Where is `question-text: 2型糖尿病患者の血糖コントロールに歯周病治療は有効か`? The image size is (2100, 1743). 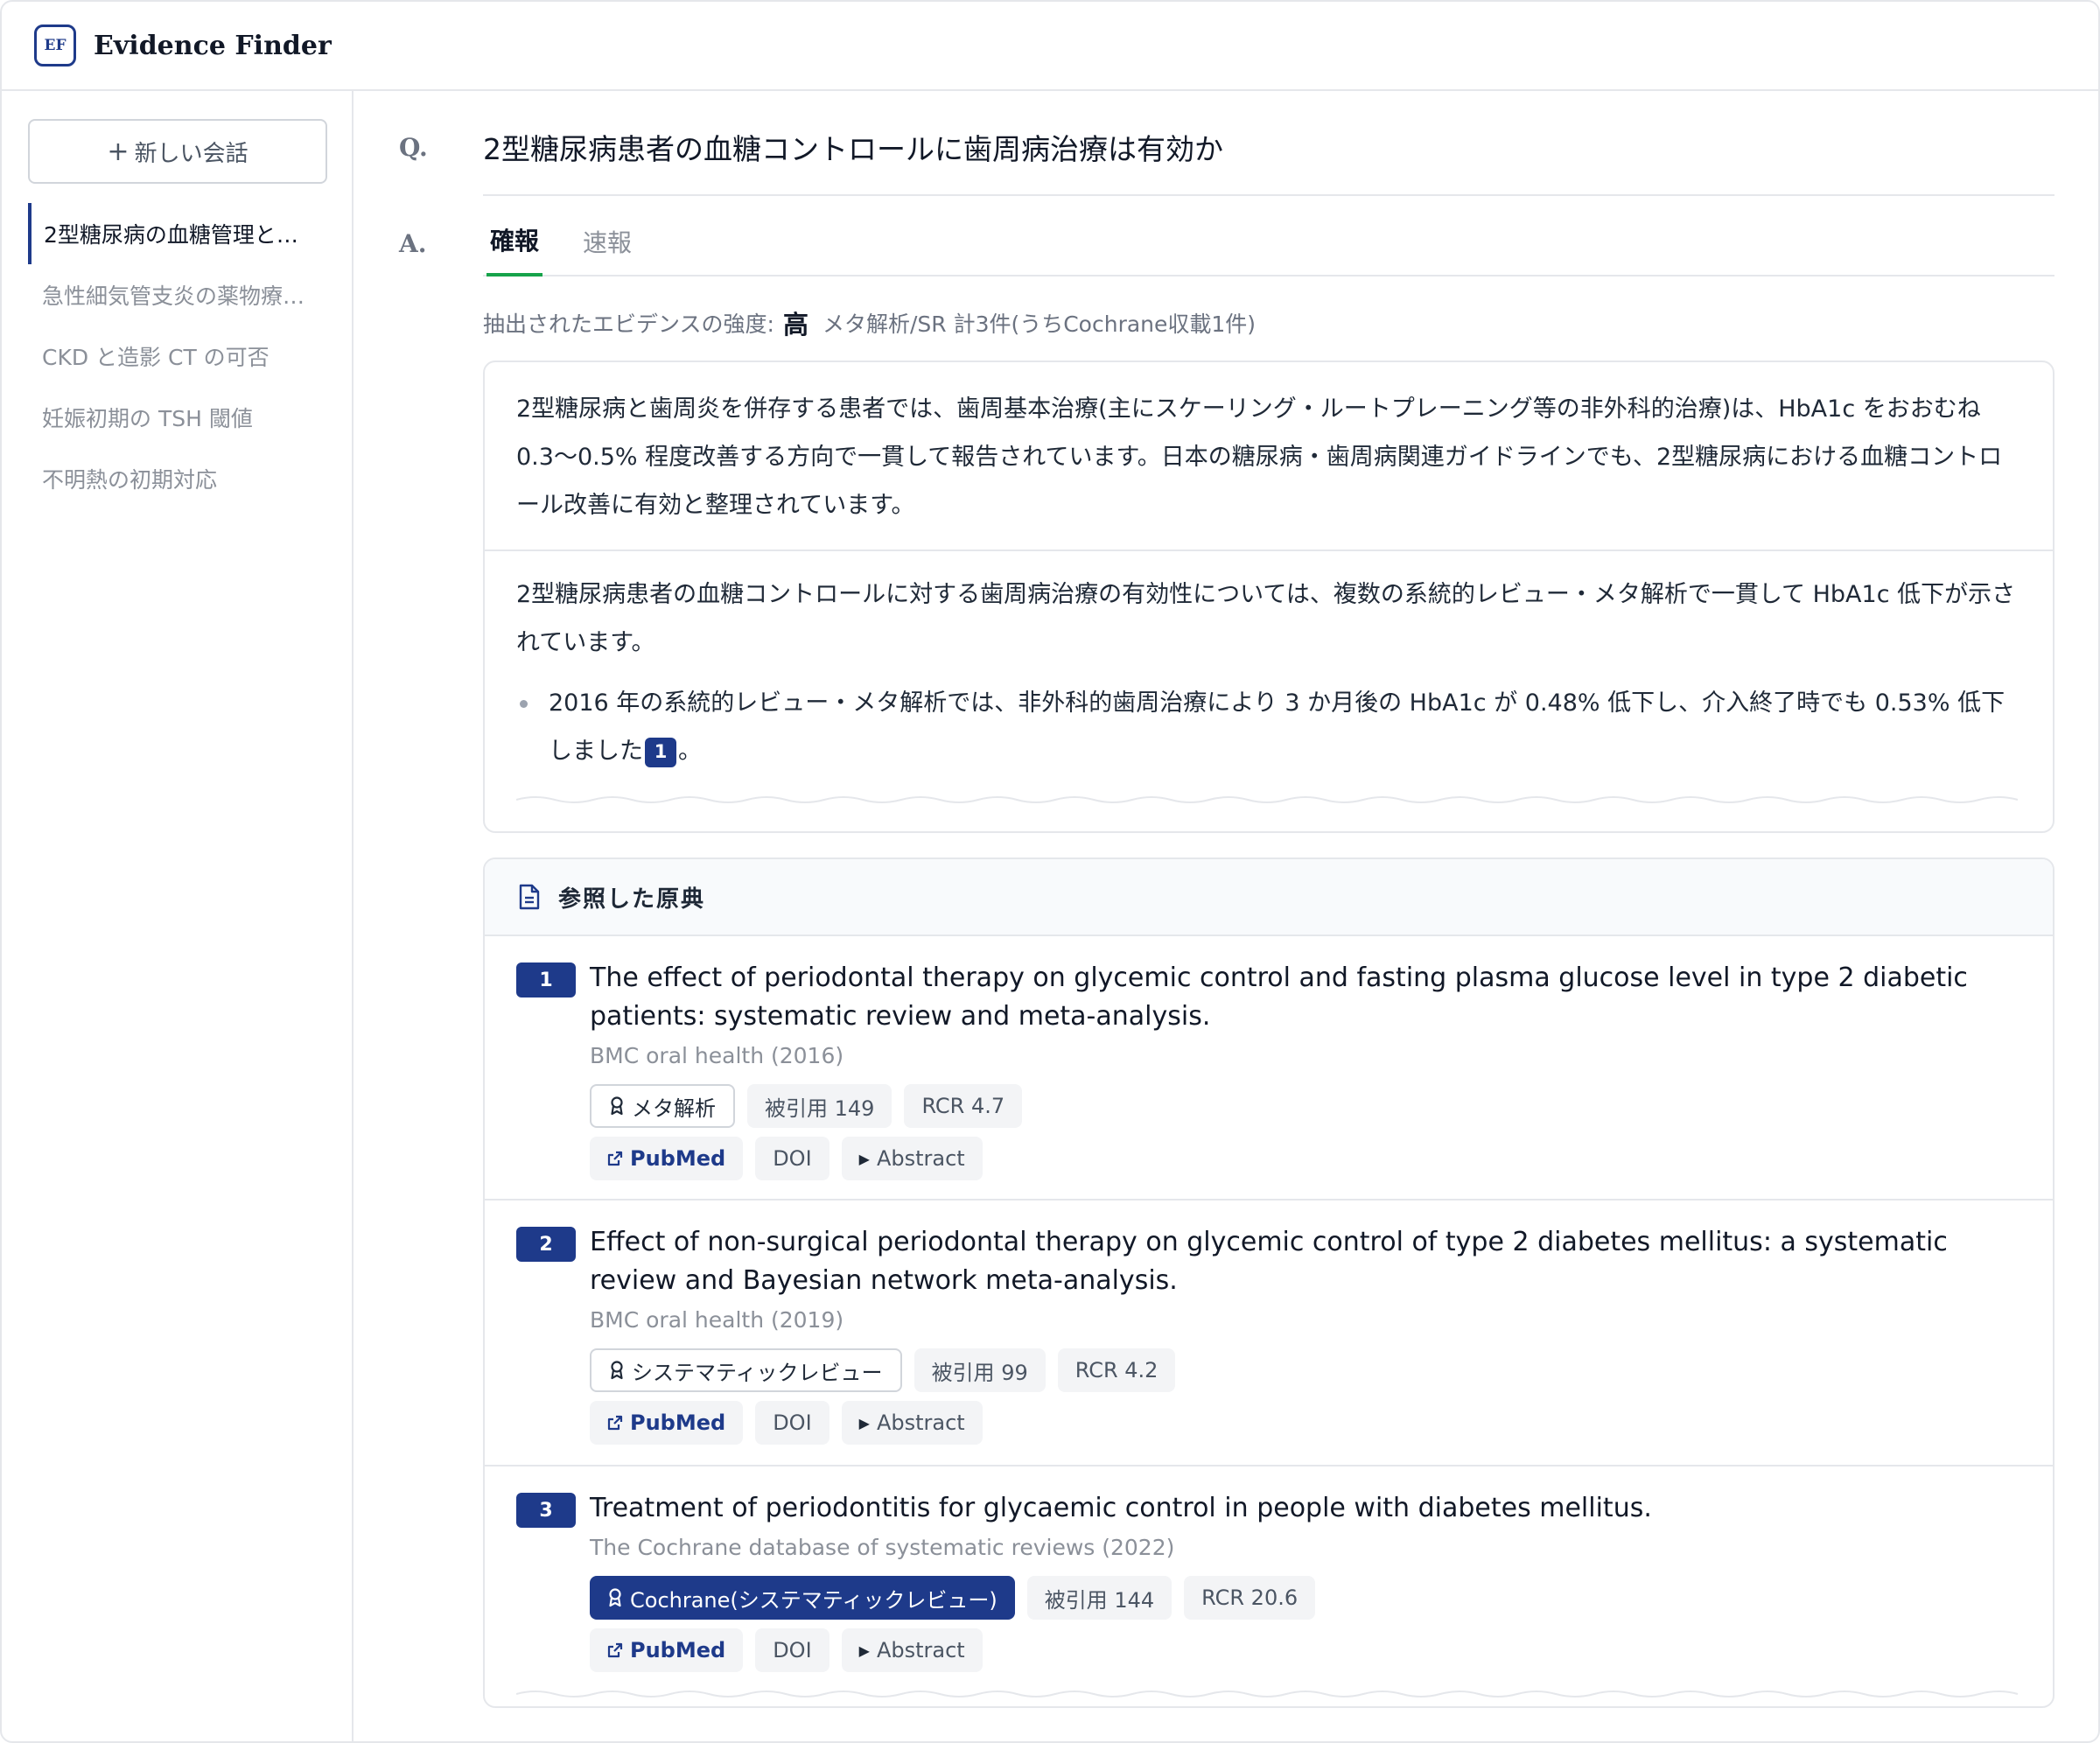
question-text: 2型糖尿病患者の血糖コントロールに歯周病治療は有効か is located at coordinates (853, 149).